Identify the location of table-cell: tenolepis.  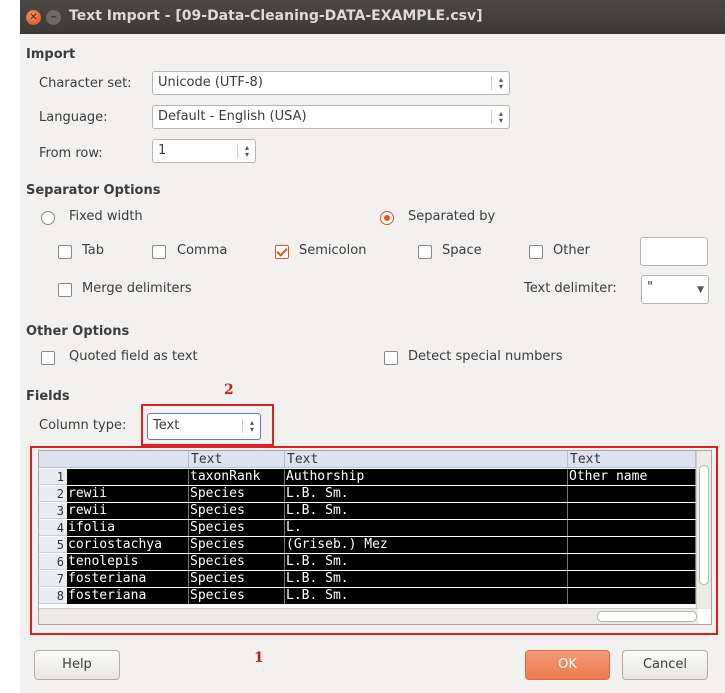
(128, 562).